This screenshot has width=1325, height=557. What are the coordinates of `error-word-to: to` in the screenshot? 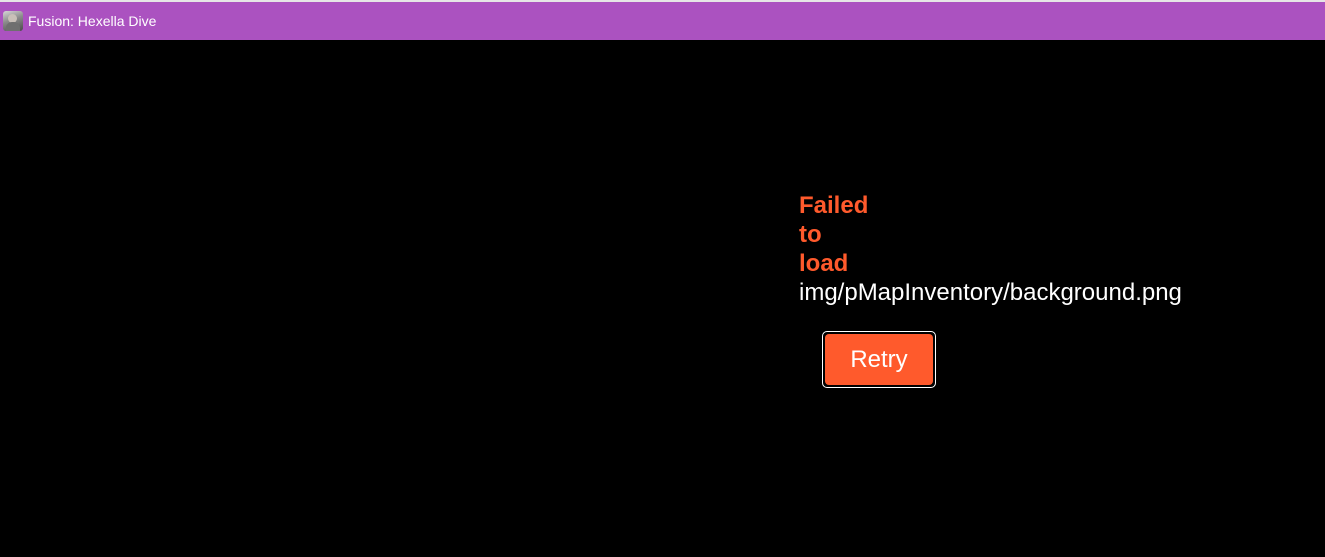 It's located at (810, 234).